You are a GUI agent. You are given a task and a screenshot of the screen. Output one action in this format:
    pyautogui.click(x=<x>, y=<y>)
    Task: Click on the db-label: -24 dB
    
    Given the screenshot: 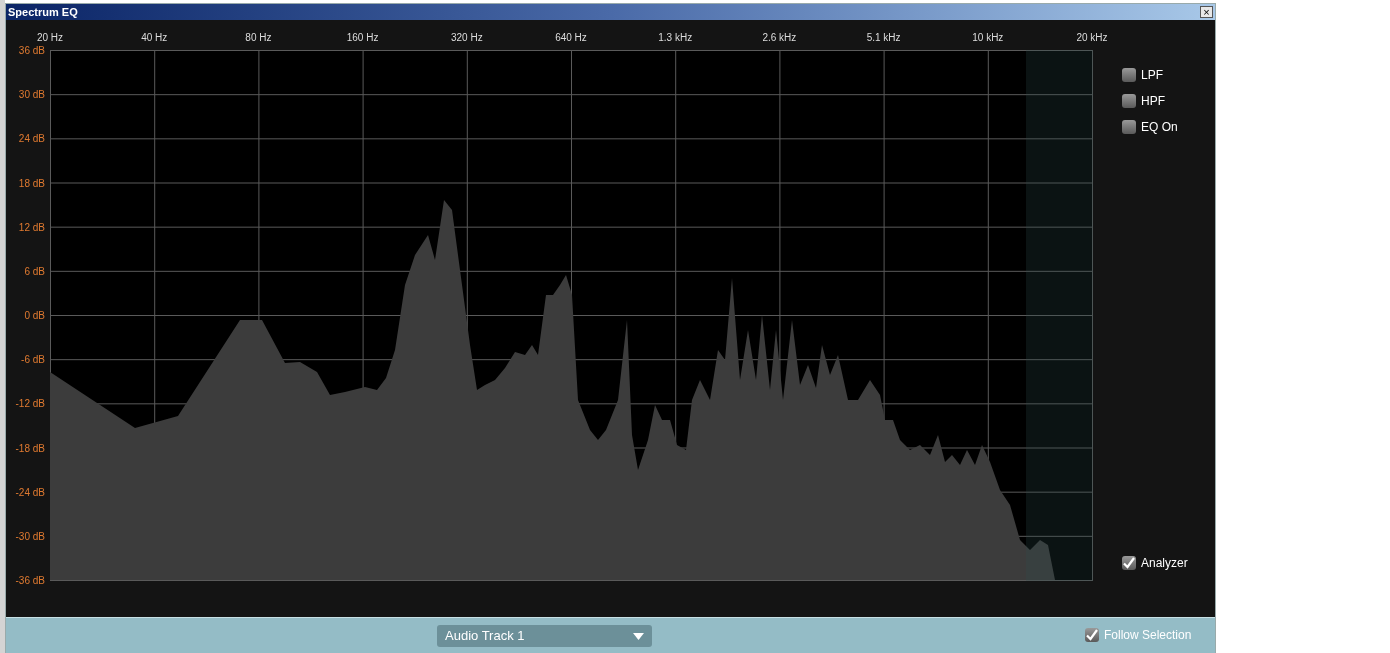 What is the action you would take?
    pyautogui.click(x=30, y=492)
    